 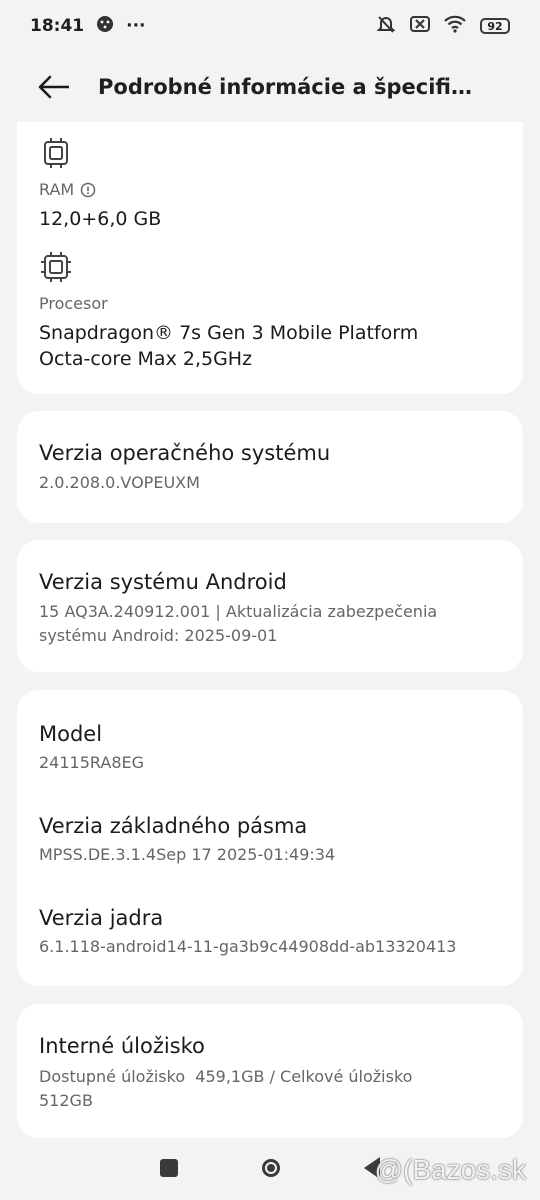 What do you see at coordinates (163, 582) in the screenshot?
I see `android-version-title: Verzia systému Android` at bounding box center [163, 582].